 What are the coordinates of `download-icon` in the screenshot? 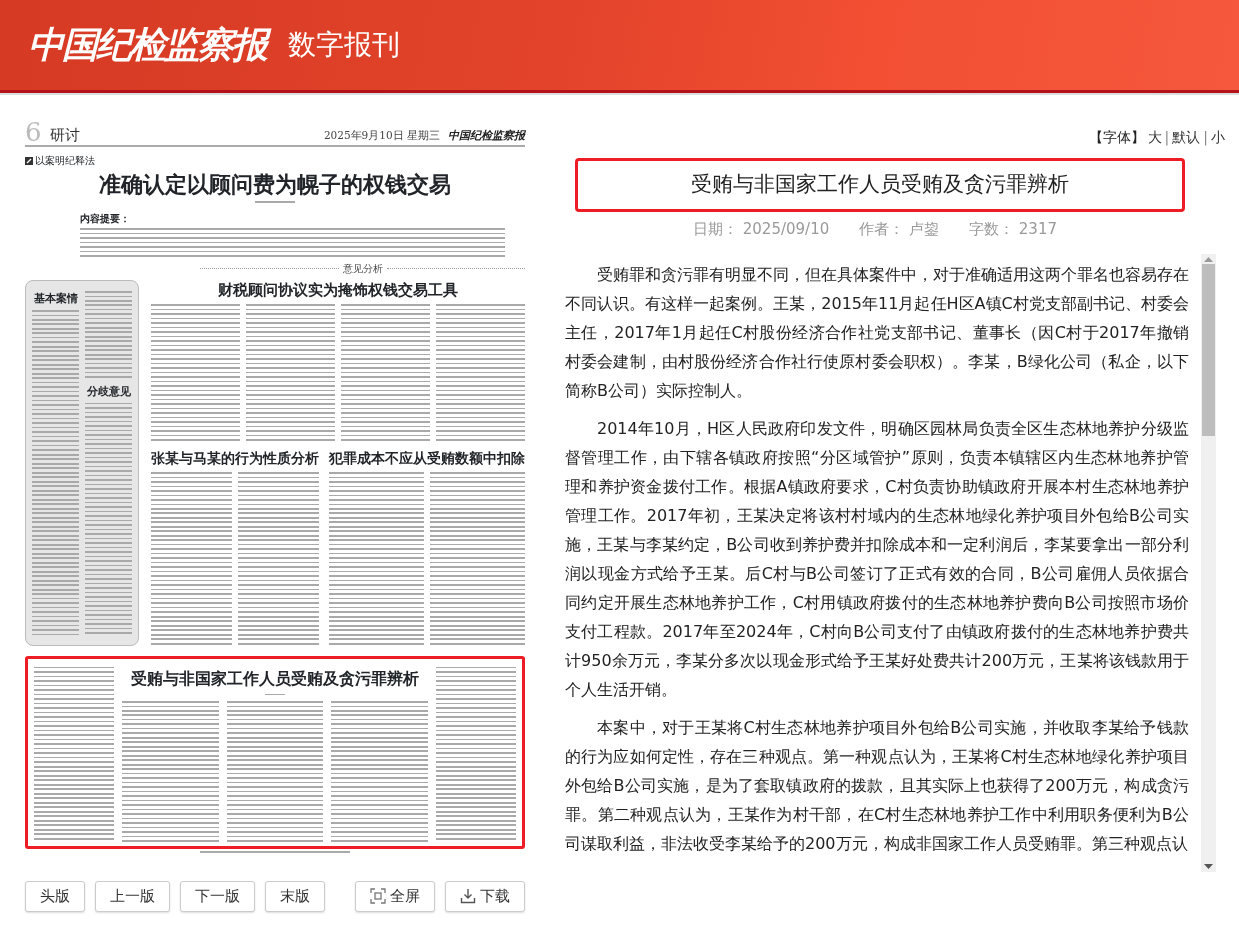 It's located at (468, 896).